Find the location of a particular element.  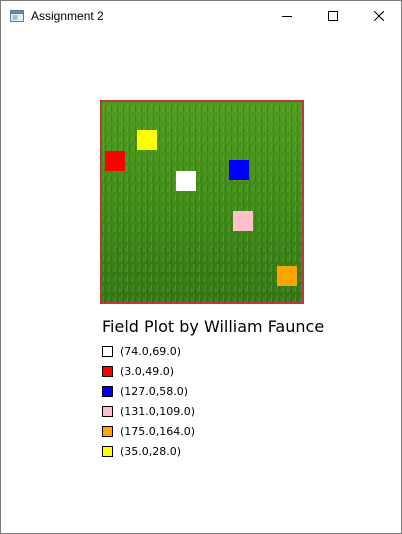

close-button is located at coordinates (379, 16).